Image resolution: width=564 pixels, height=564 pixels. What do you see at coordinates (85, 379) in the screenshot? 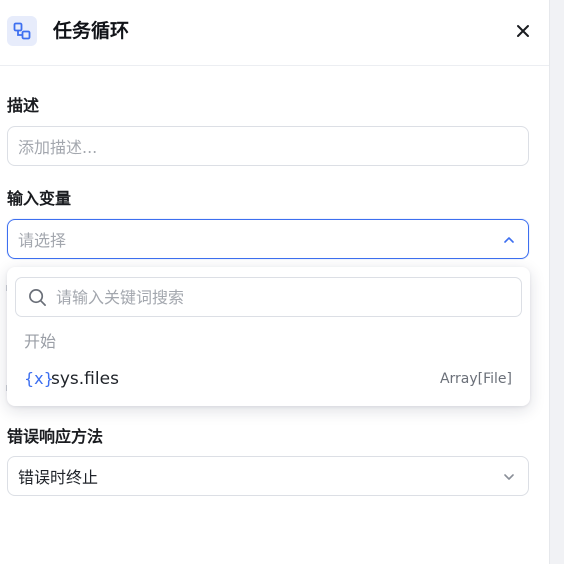
I see `option-name: sys.files` at bounding box center [85, 379].